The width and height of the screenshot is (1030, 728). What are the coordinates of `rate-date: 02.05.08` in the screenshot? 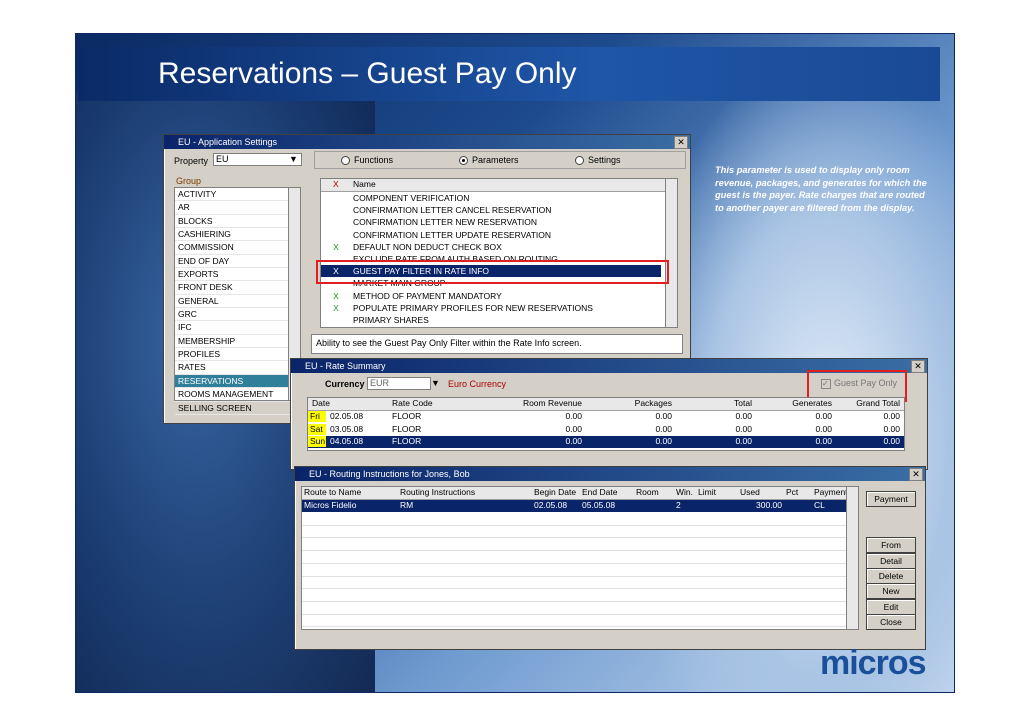 It's located at (347, 416).